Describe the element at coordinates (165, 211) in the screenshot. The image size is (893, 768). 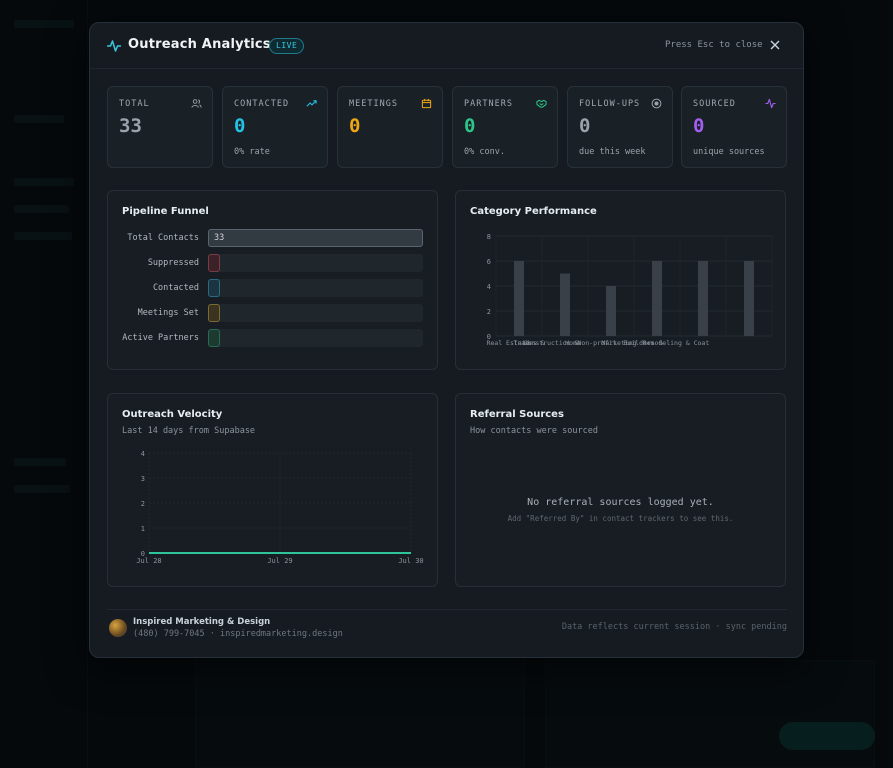
I see `panel-title: Pipeline Funnel` at that location.